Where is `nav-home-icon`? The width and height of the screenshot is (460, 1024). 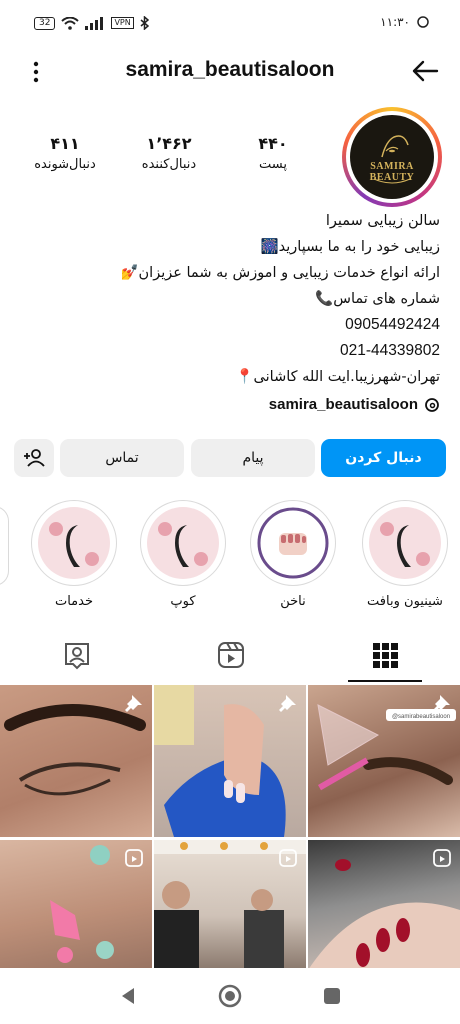
nav-home-icon is located at coordinates (230, 996).